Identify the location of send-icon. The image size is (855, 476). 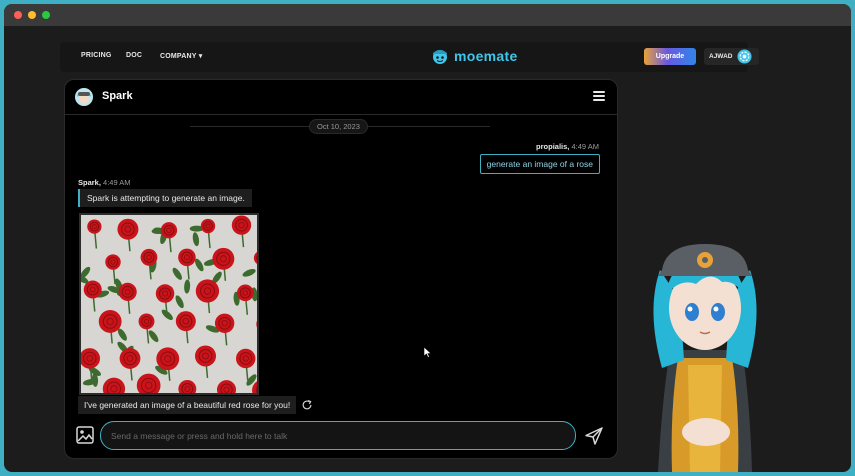
(594, 436).